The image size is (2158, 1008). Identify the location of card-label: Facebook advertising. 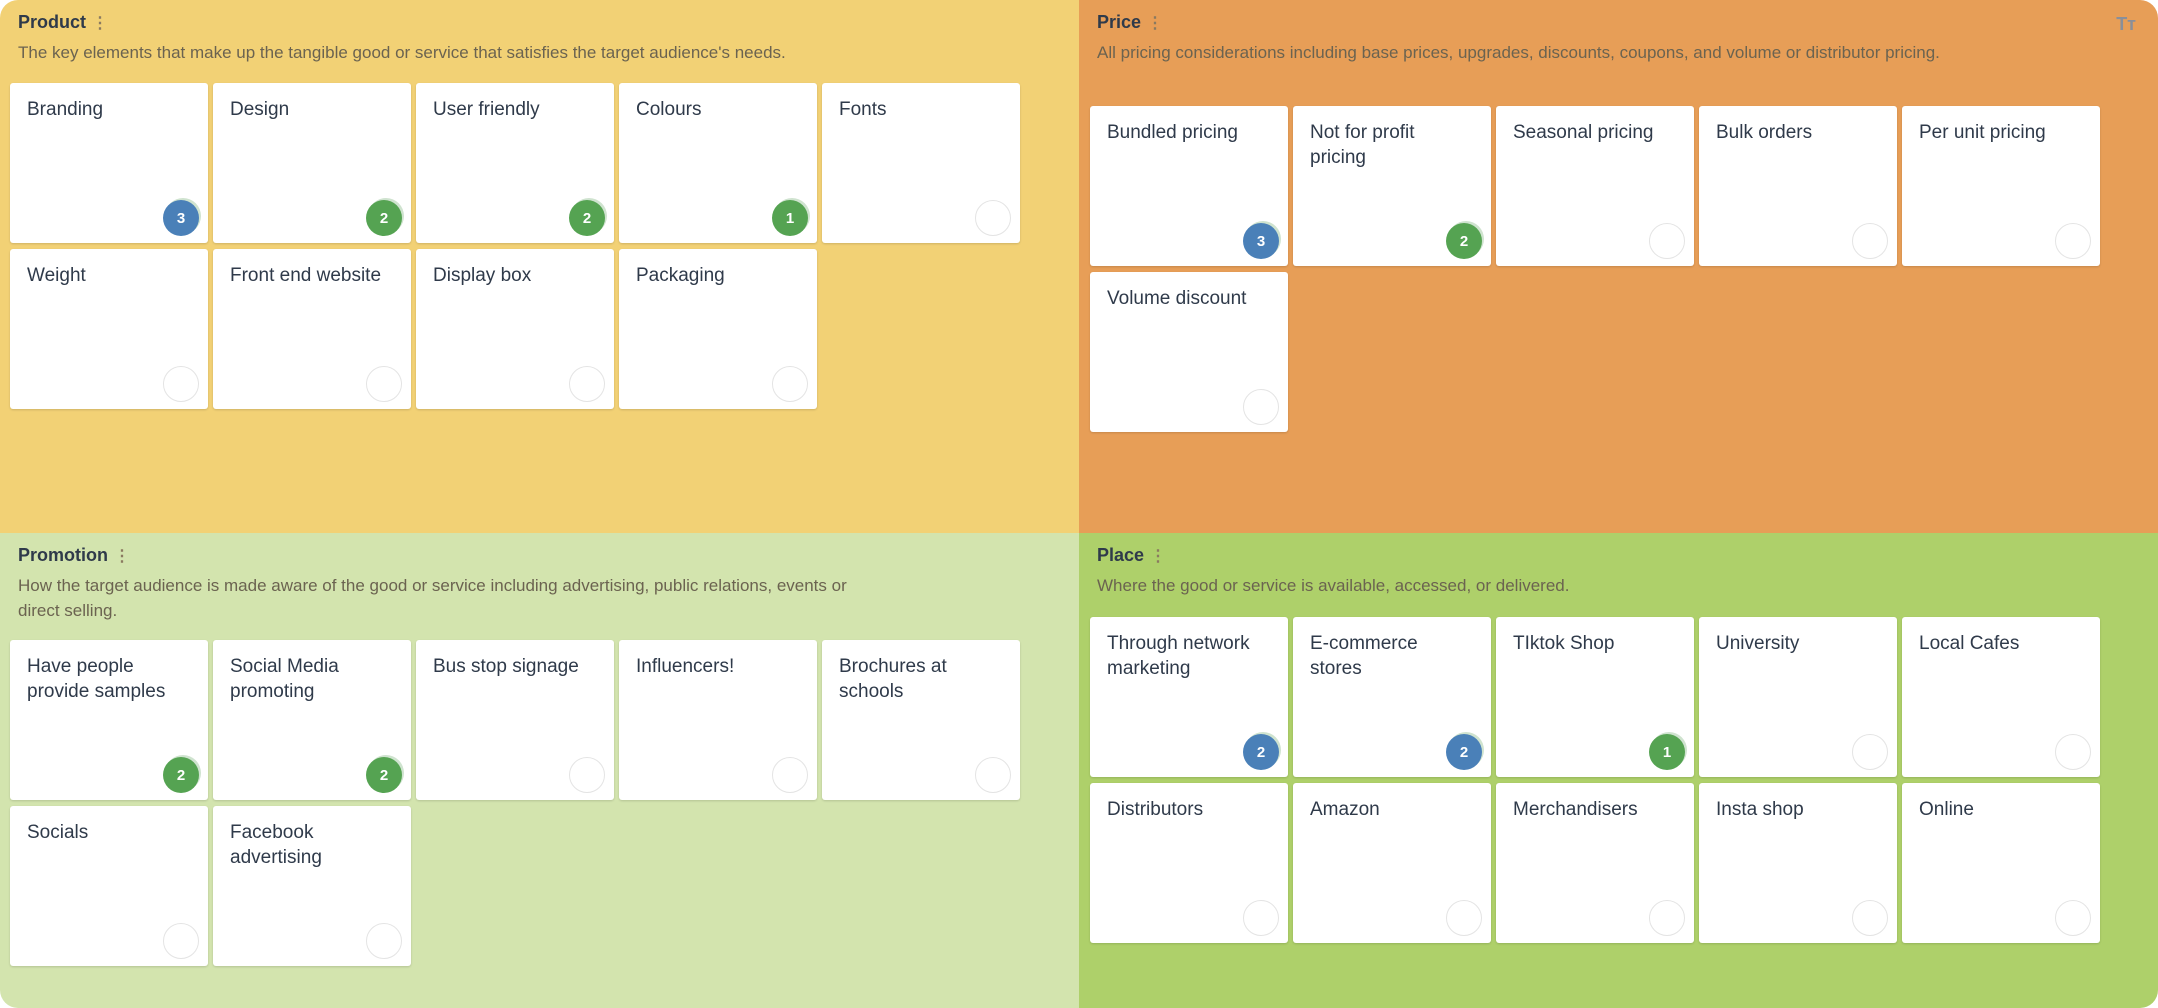
(276, 845).